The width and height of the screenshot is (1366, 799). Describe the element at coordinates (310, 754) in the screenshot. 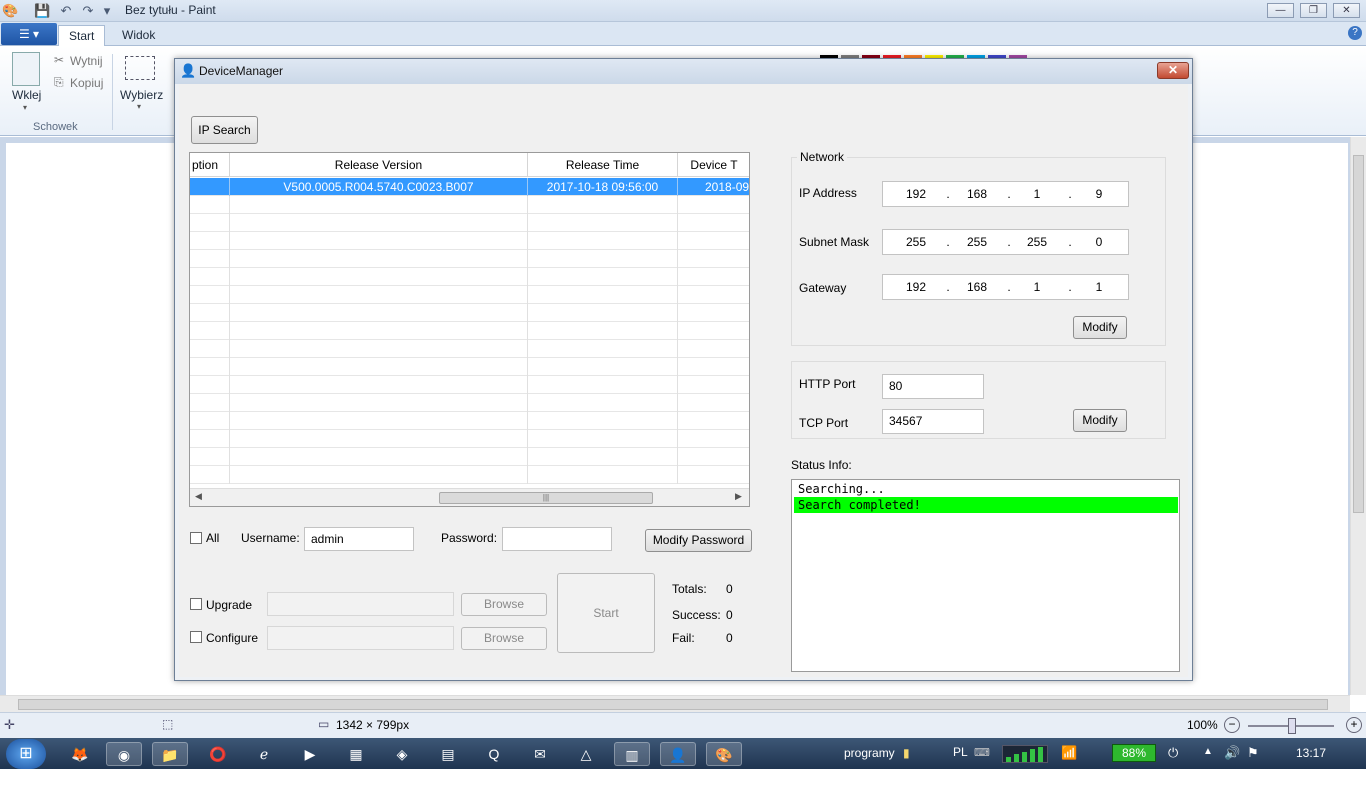

I see `media-player-icon: ▶` at that location.